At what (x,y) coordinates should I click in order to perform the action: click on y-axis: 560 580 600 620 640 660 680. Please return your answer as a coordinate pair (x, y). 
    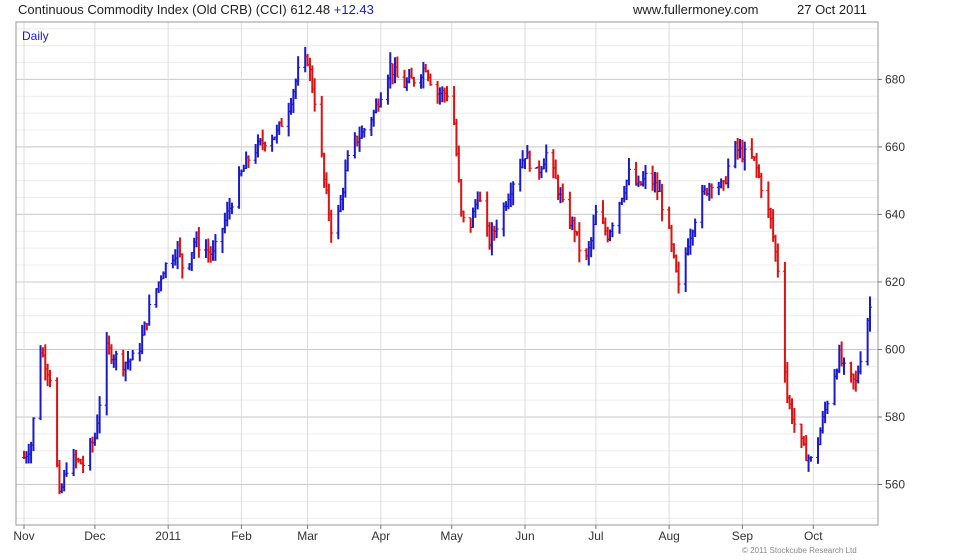
    Looking at the image, I should click on (891, 281).